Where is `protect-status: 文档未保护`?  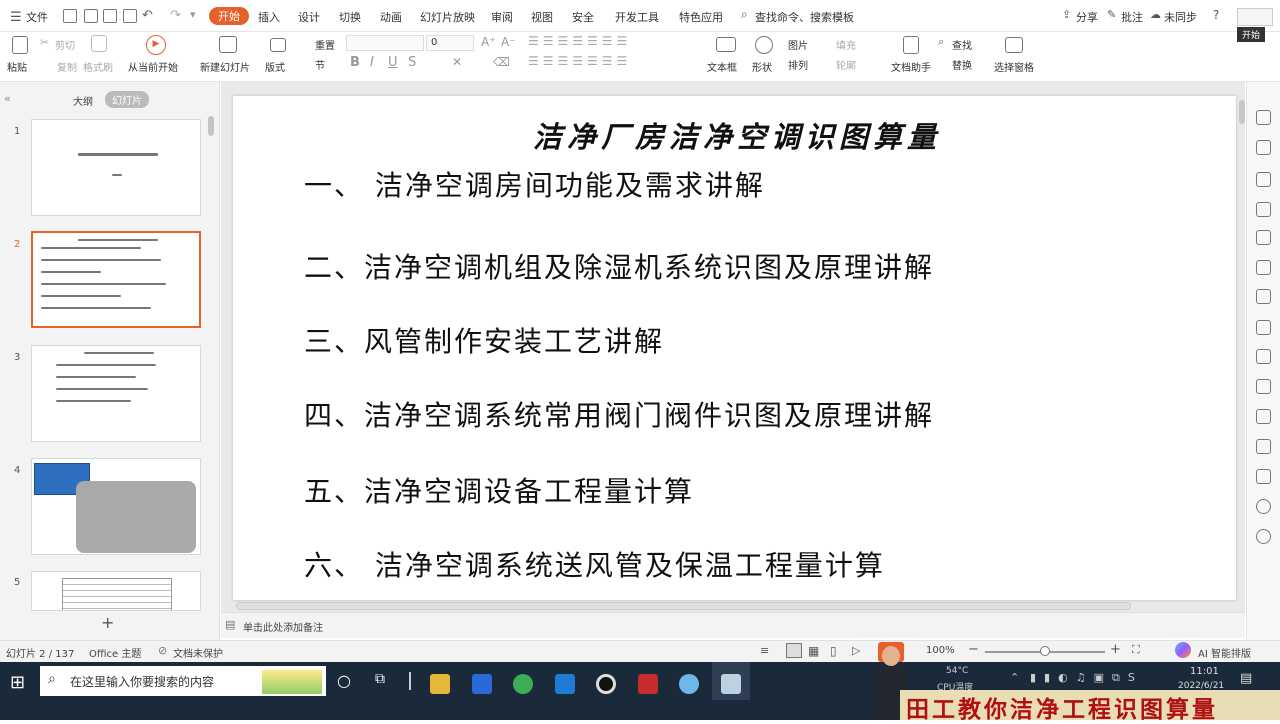 protect-status: 文档未保护 is located at coordinates (198, 652).